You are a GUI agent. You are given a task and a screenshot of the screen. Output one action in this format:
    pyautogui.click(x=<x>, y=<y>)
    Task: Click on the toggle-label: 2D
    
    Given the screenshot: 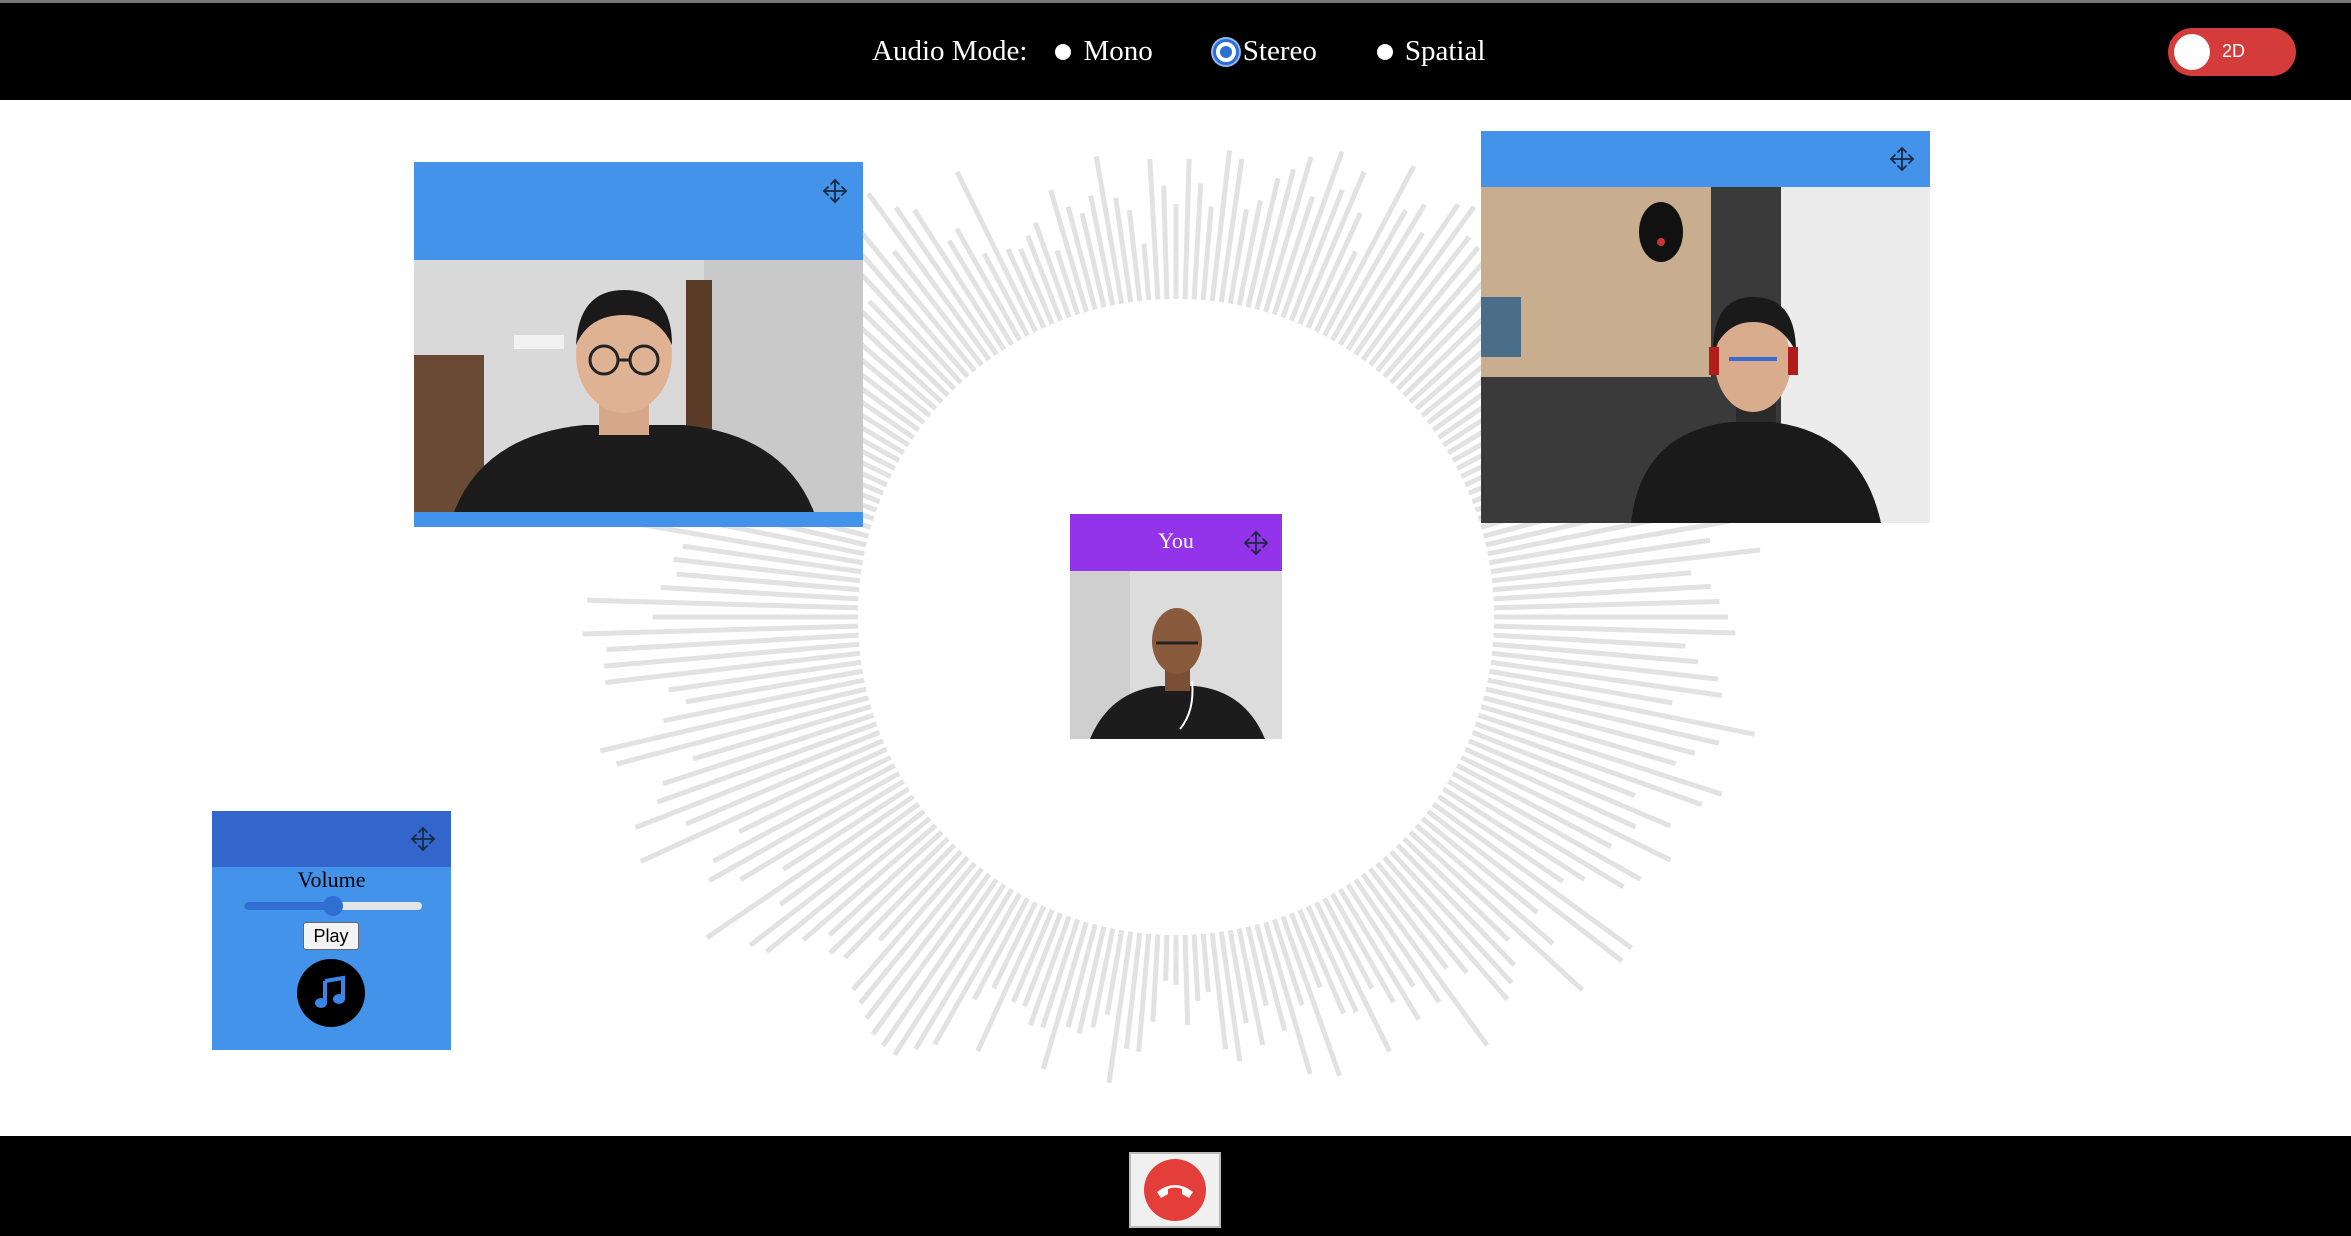 What is the action you would take?
    pyautogui.click(x=2234, y=51)
    